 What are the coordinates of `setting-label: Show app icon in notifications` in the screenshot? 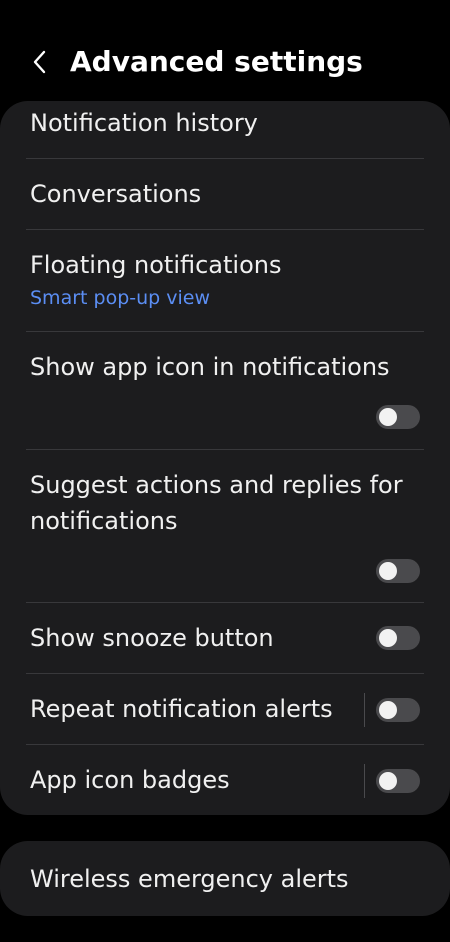 It's located at (210, 367).